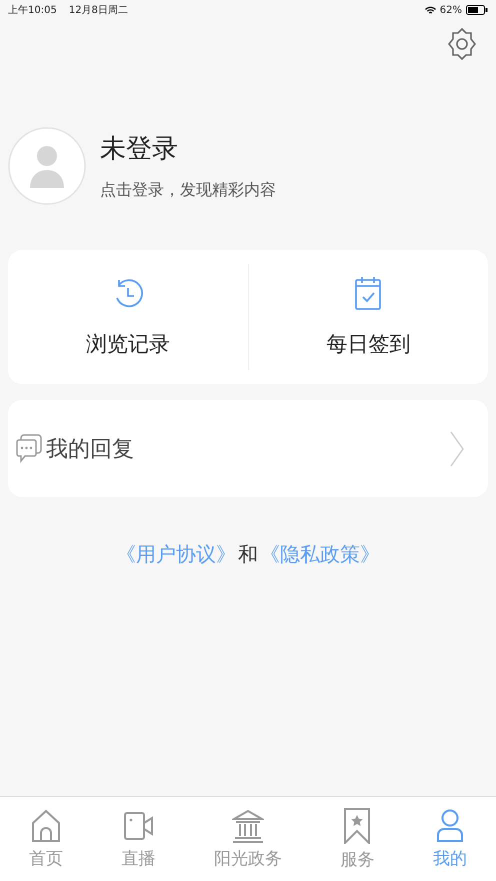 The image size is (496, 881). What do you see at coordinates (98, 10) in the screenshot?
I see `status-date: 12月8日周二` at bounding box center [98, 10].